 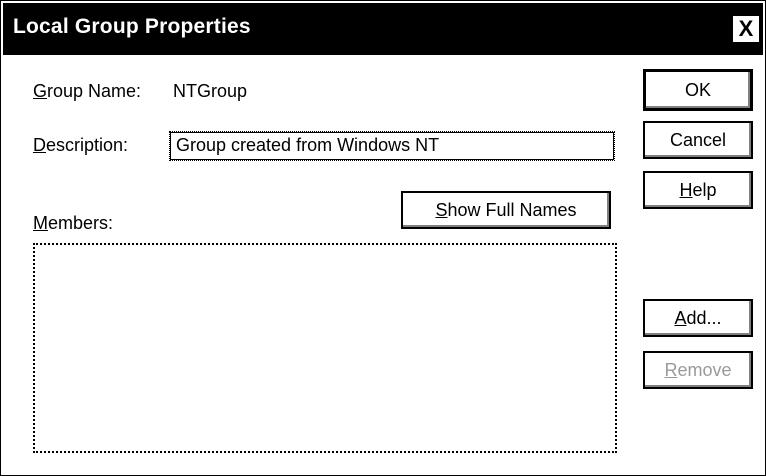 I want to click on remove-button: Remove, so click(x=698, y=370).